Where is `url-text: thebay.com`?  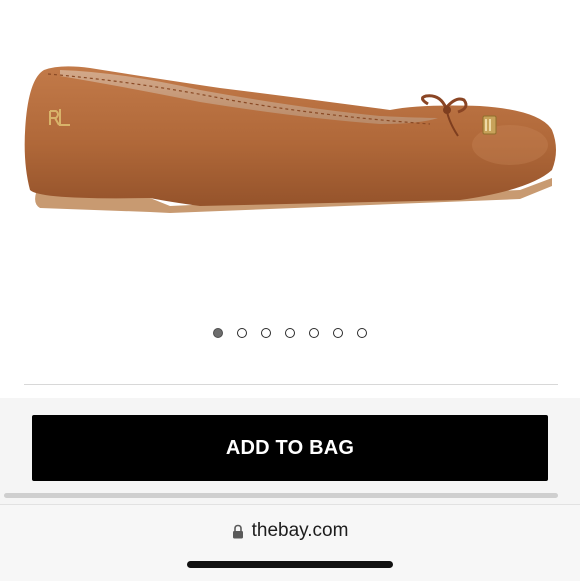
url-text: thebay.com is located at coordinates (300, 530).